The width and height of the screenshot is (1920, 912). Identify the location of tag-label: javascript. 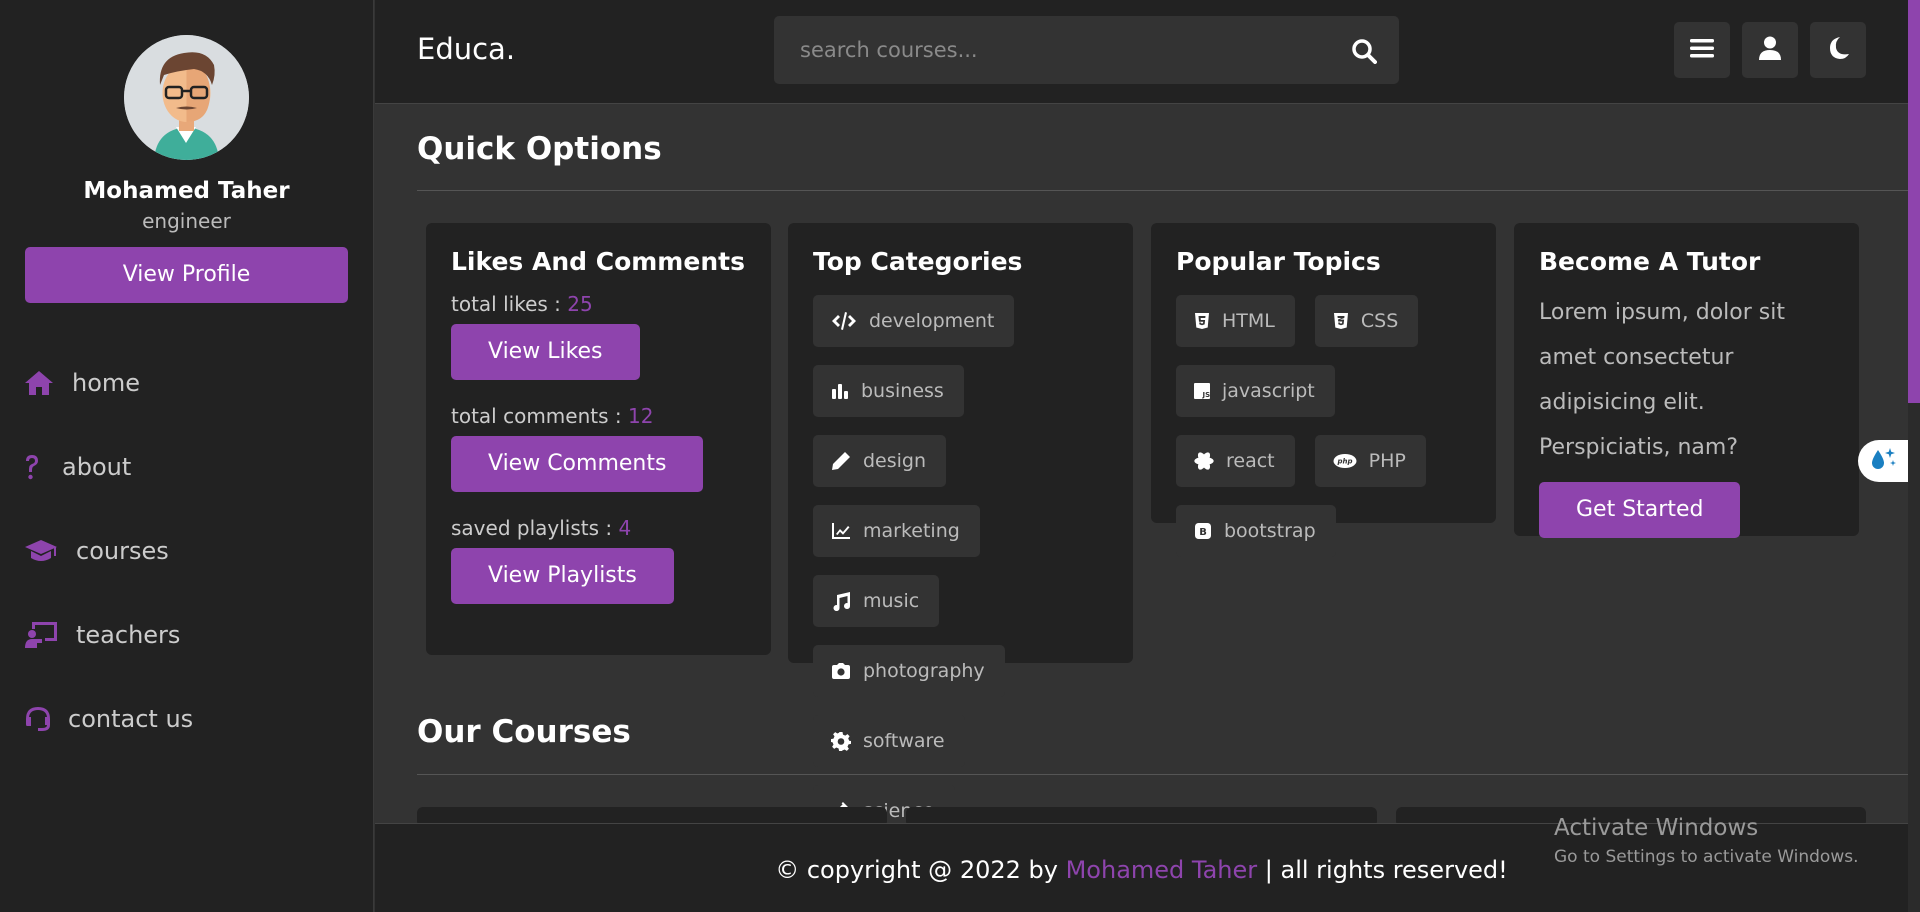
(1268, 391).